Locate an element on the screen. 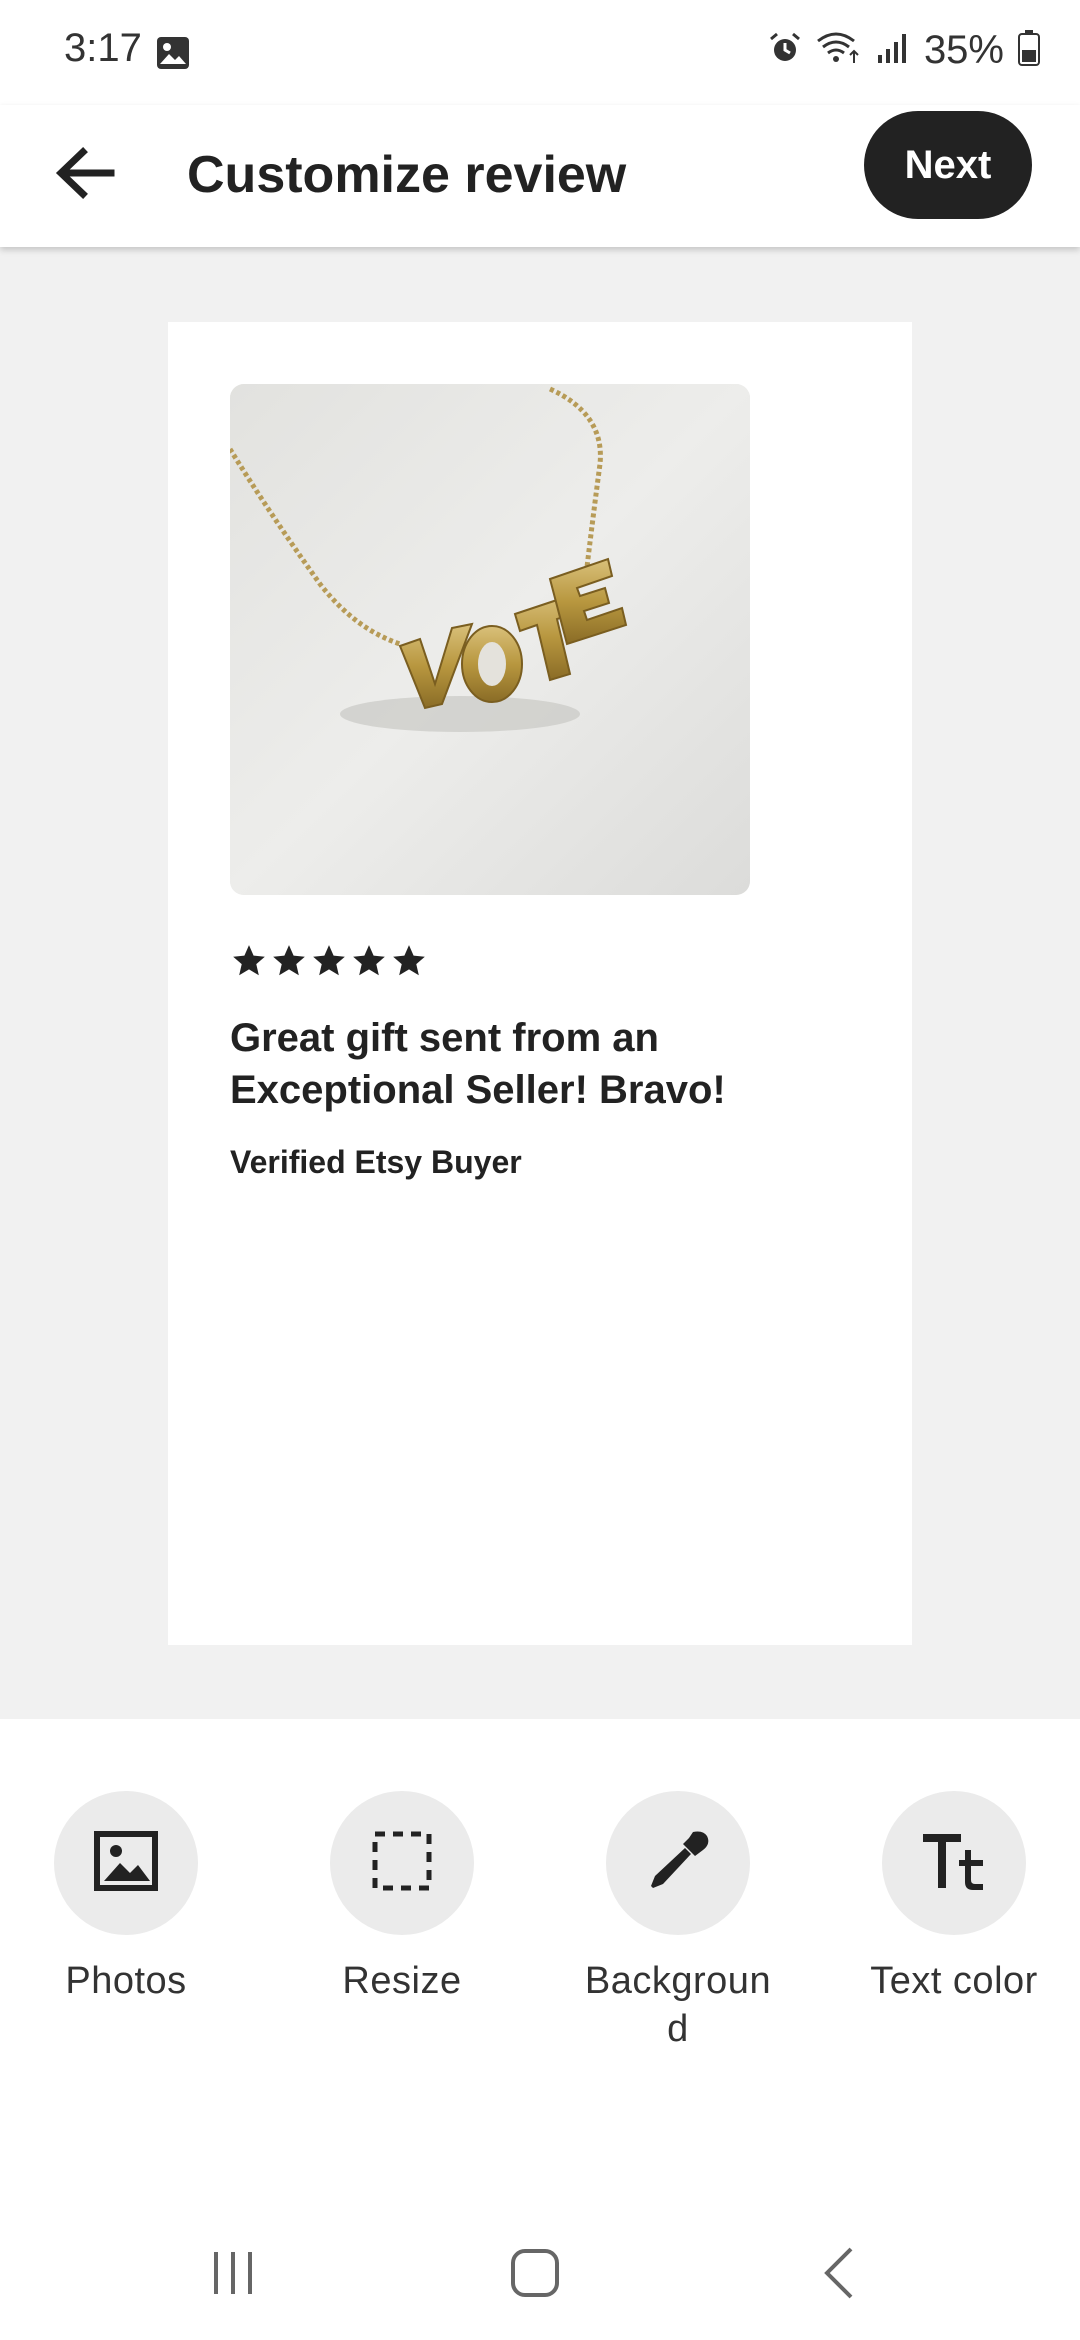  next-button: Next is located at coordinates (948, 165).